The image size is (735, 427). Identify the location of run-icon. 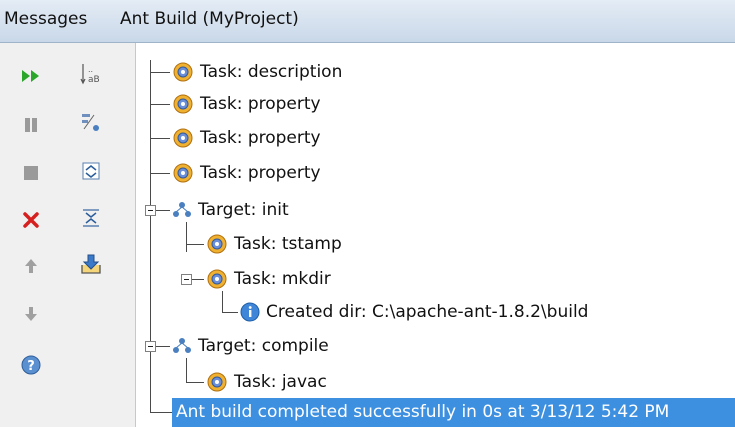
(31, 76).